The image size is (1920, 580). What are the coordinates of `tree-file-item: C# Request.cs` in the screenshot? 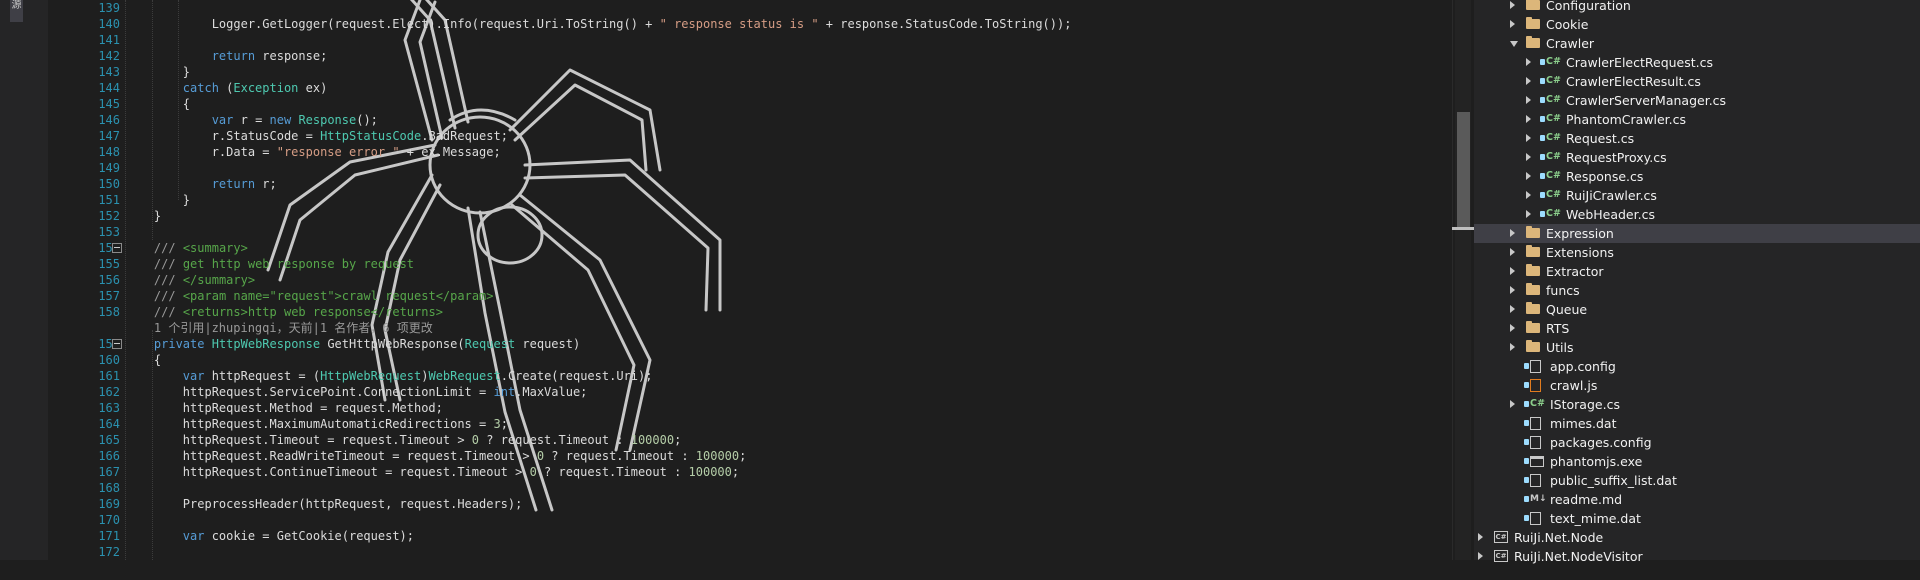 It's located at (1697, 138).